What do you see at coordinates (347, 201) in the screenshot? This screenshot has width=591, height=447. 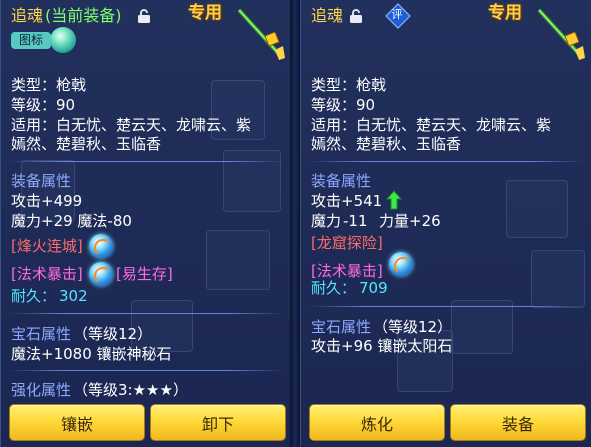 I see `attack-line: 攻击+541` at bounding box center [347, 201].